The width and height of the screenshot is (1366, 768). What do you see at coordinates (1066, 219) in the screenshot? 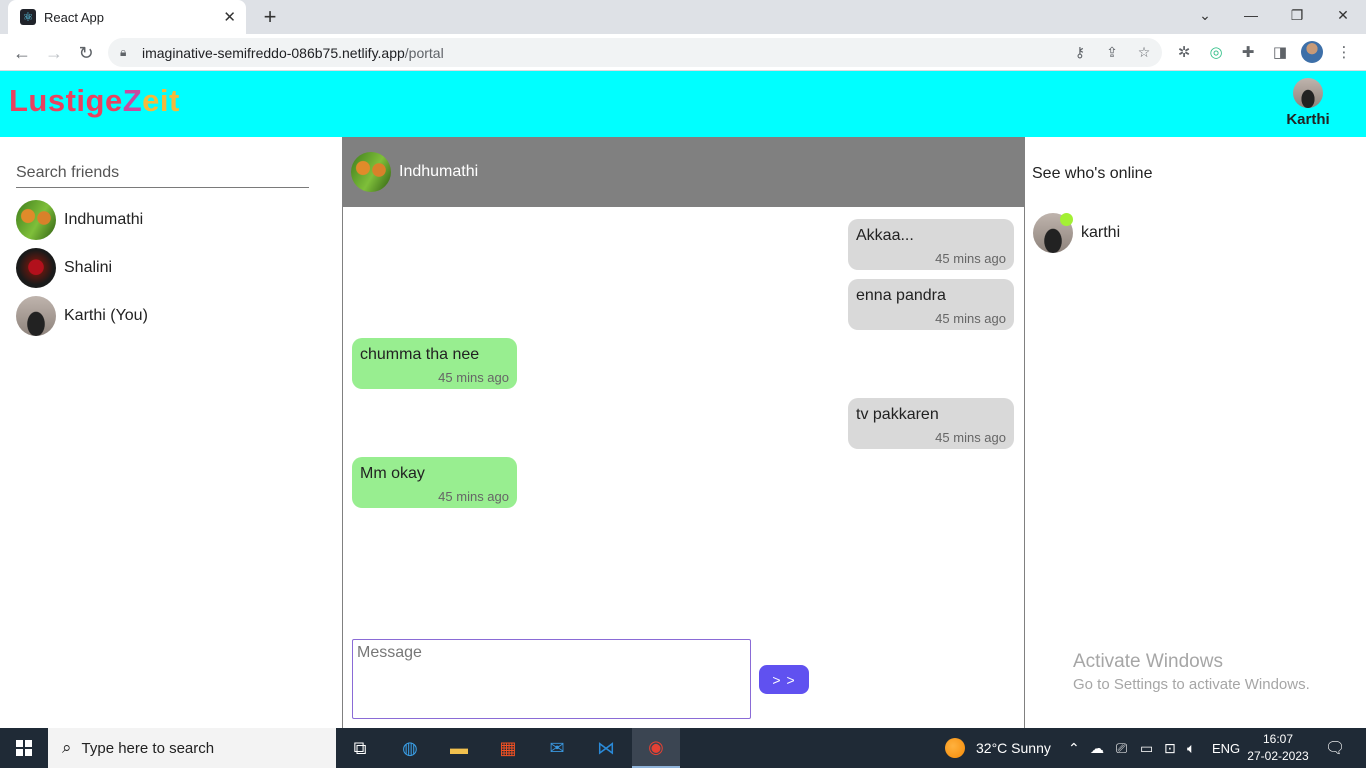
I see `online-status-dot` at bounding box center [1066, 219].